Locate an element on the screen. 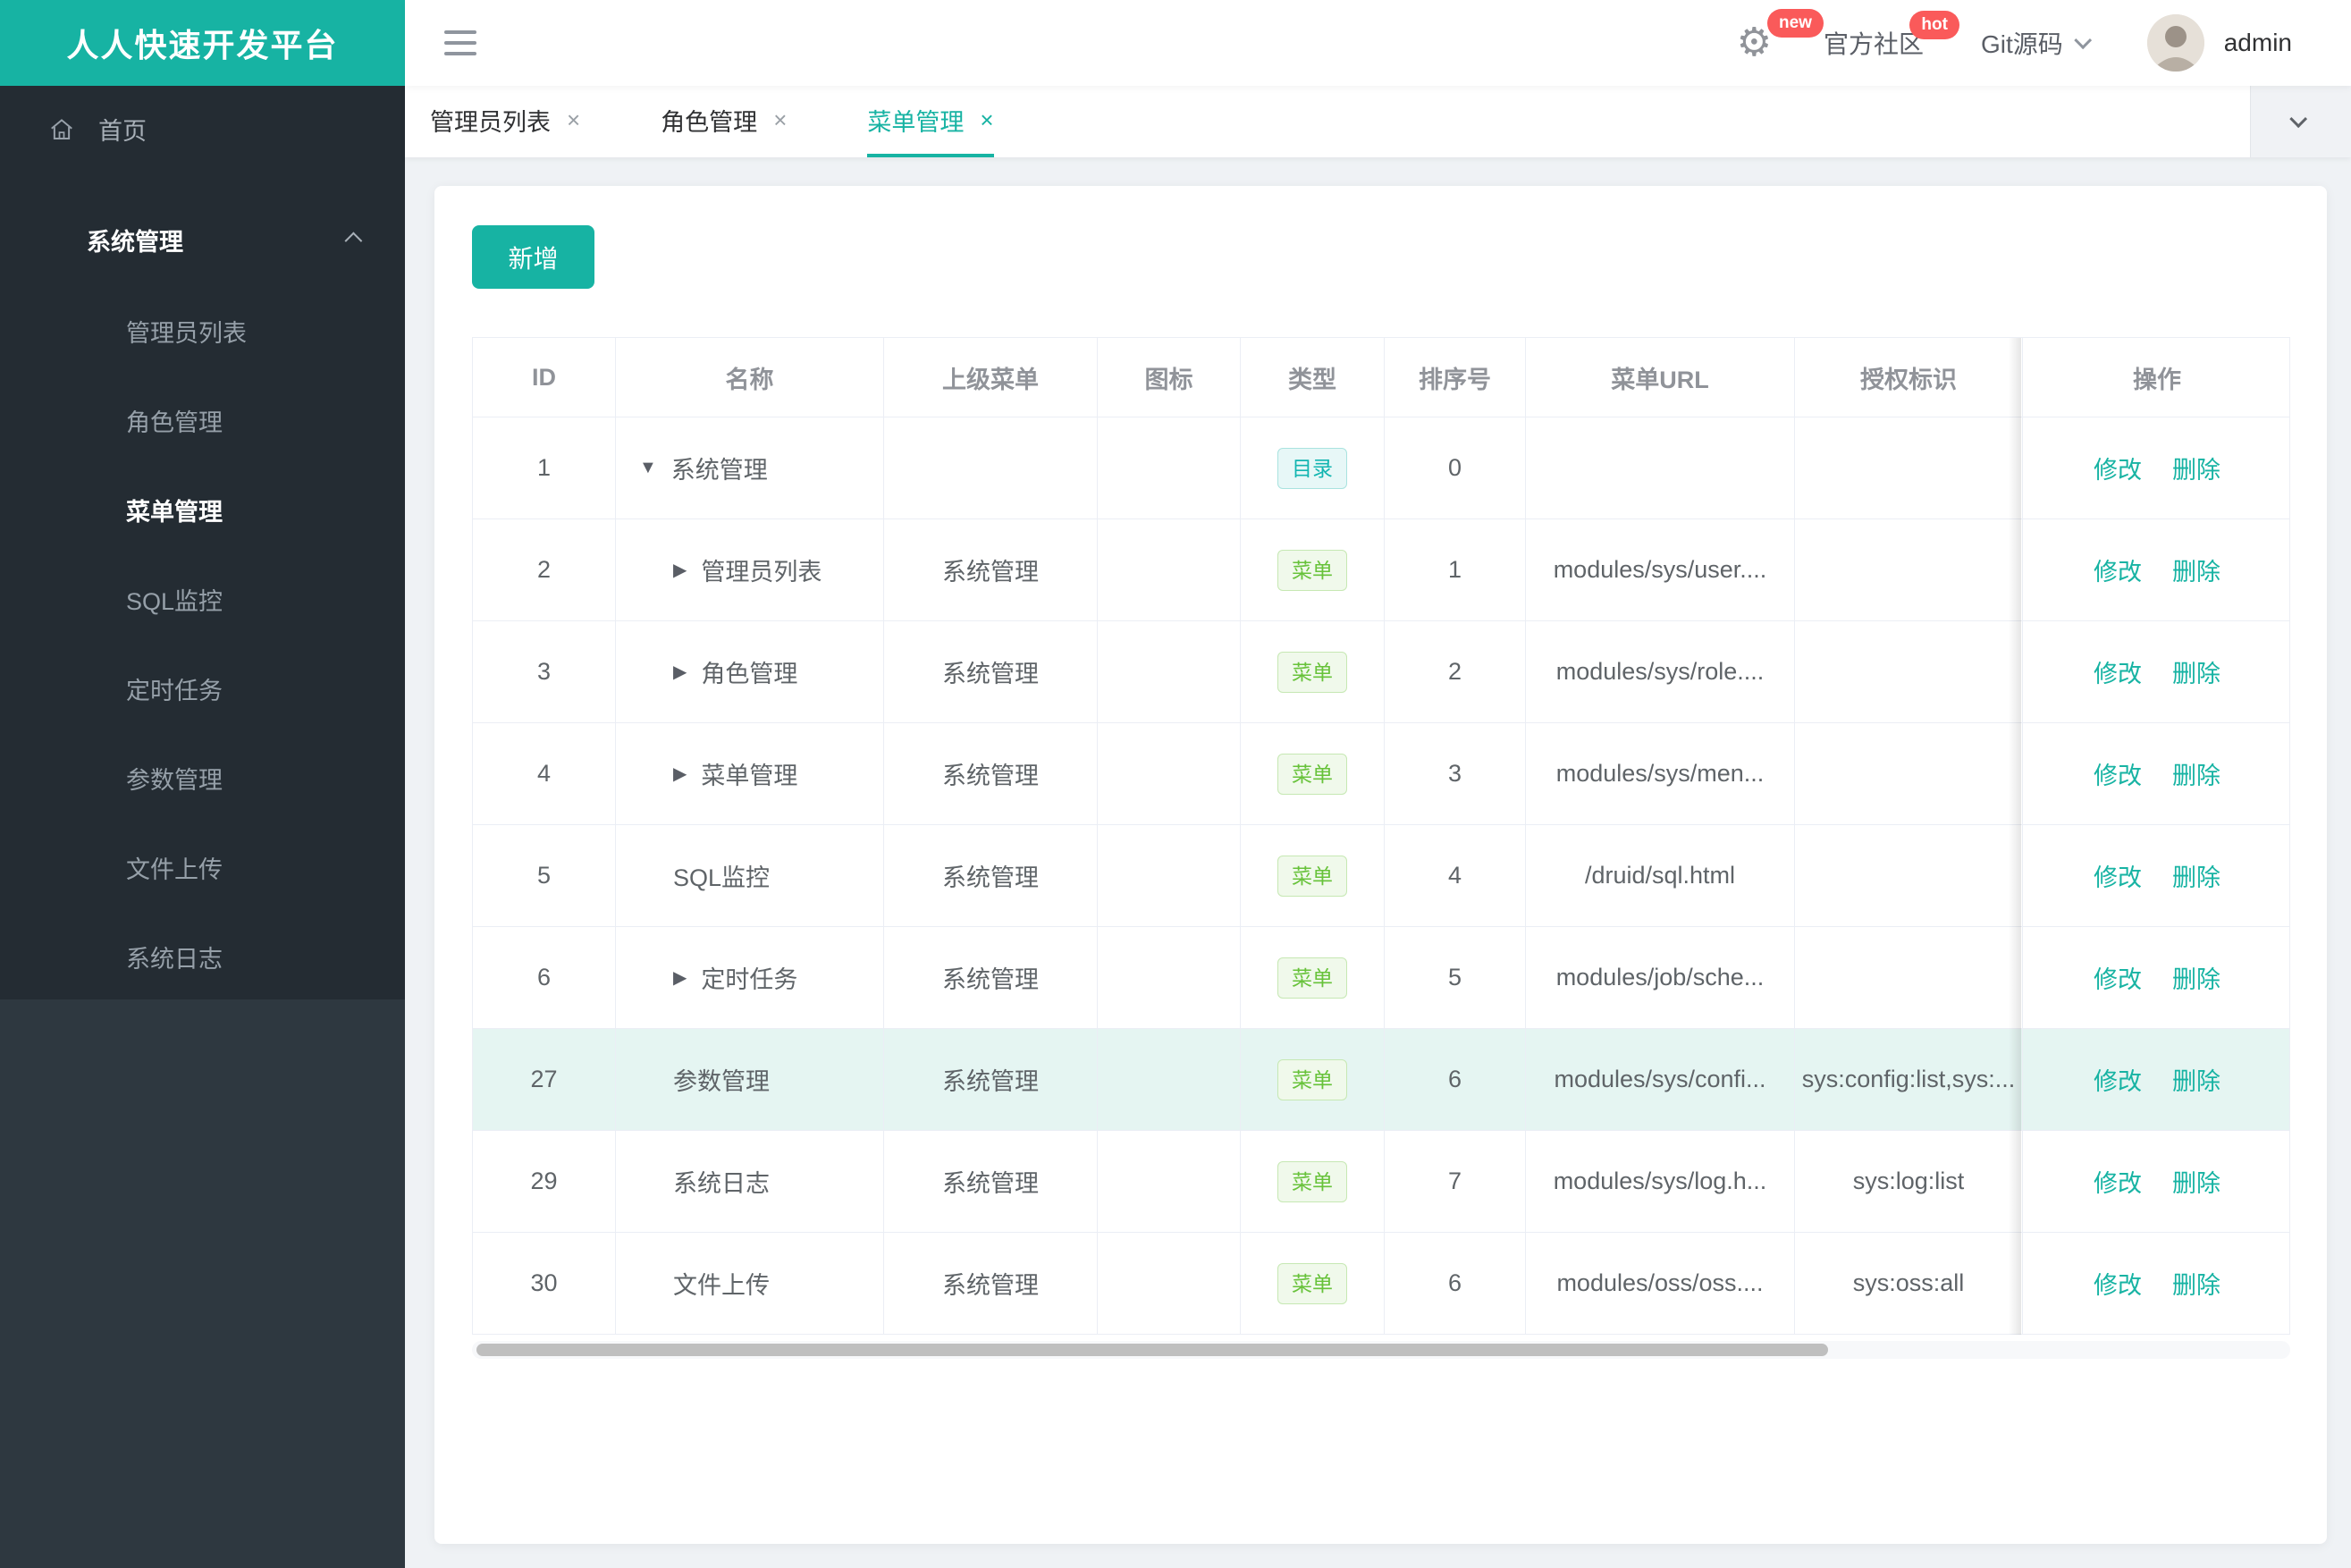  menu-toggle-icon is located at coordinates (460, 42).